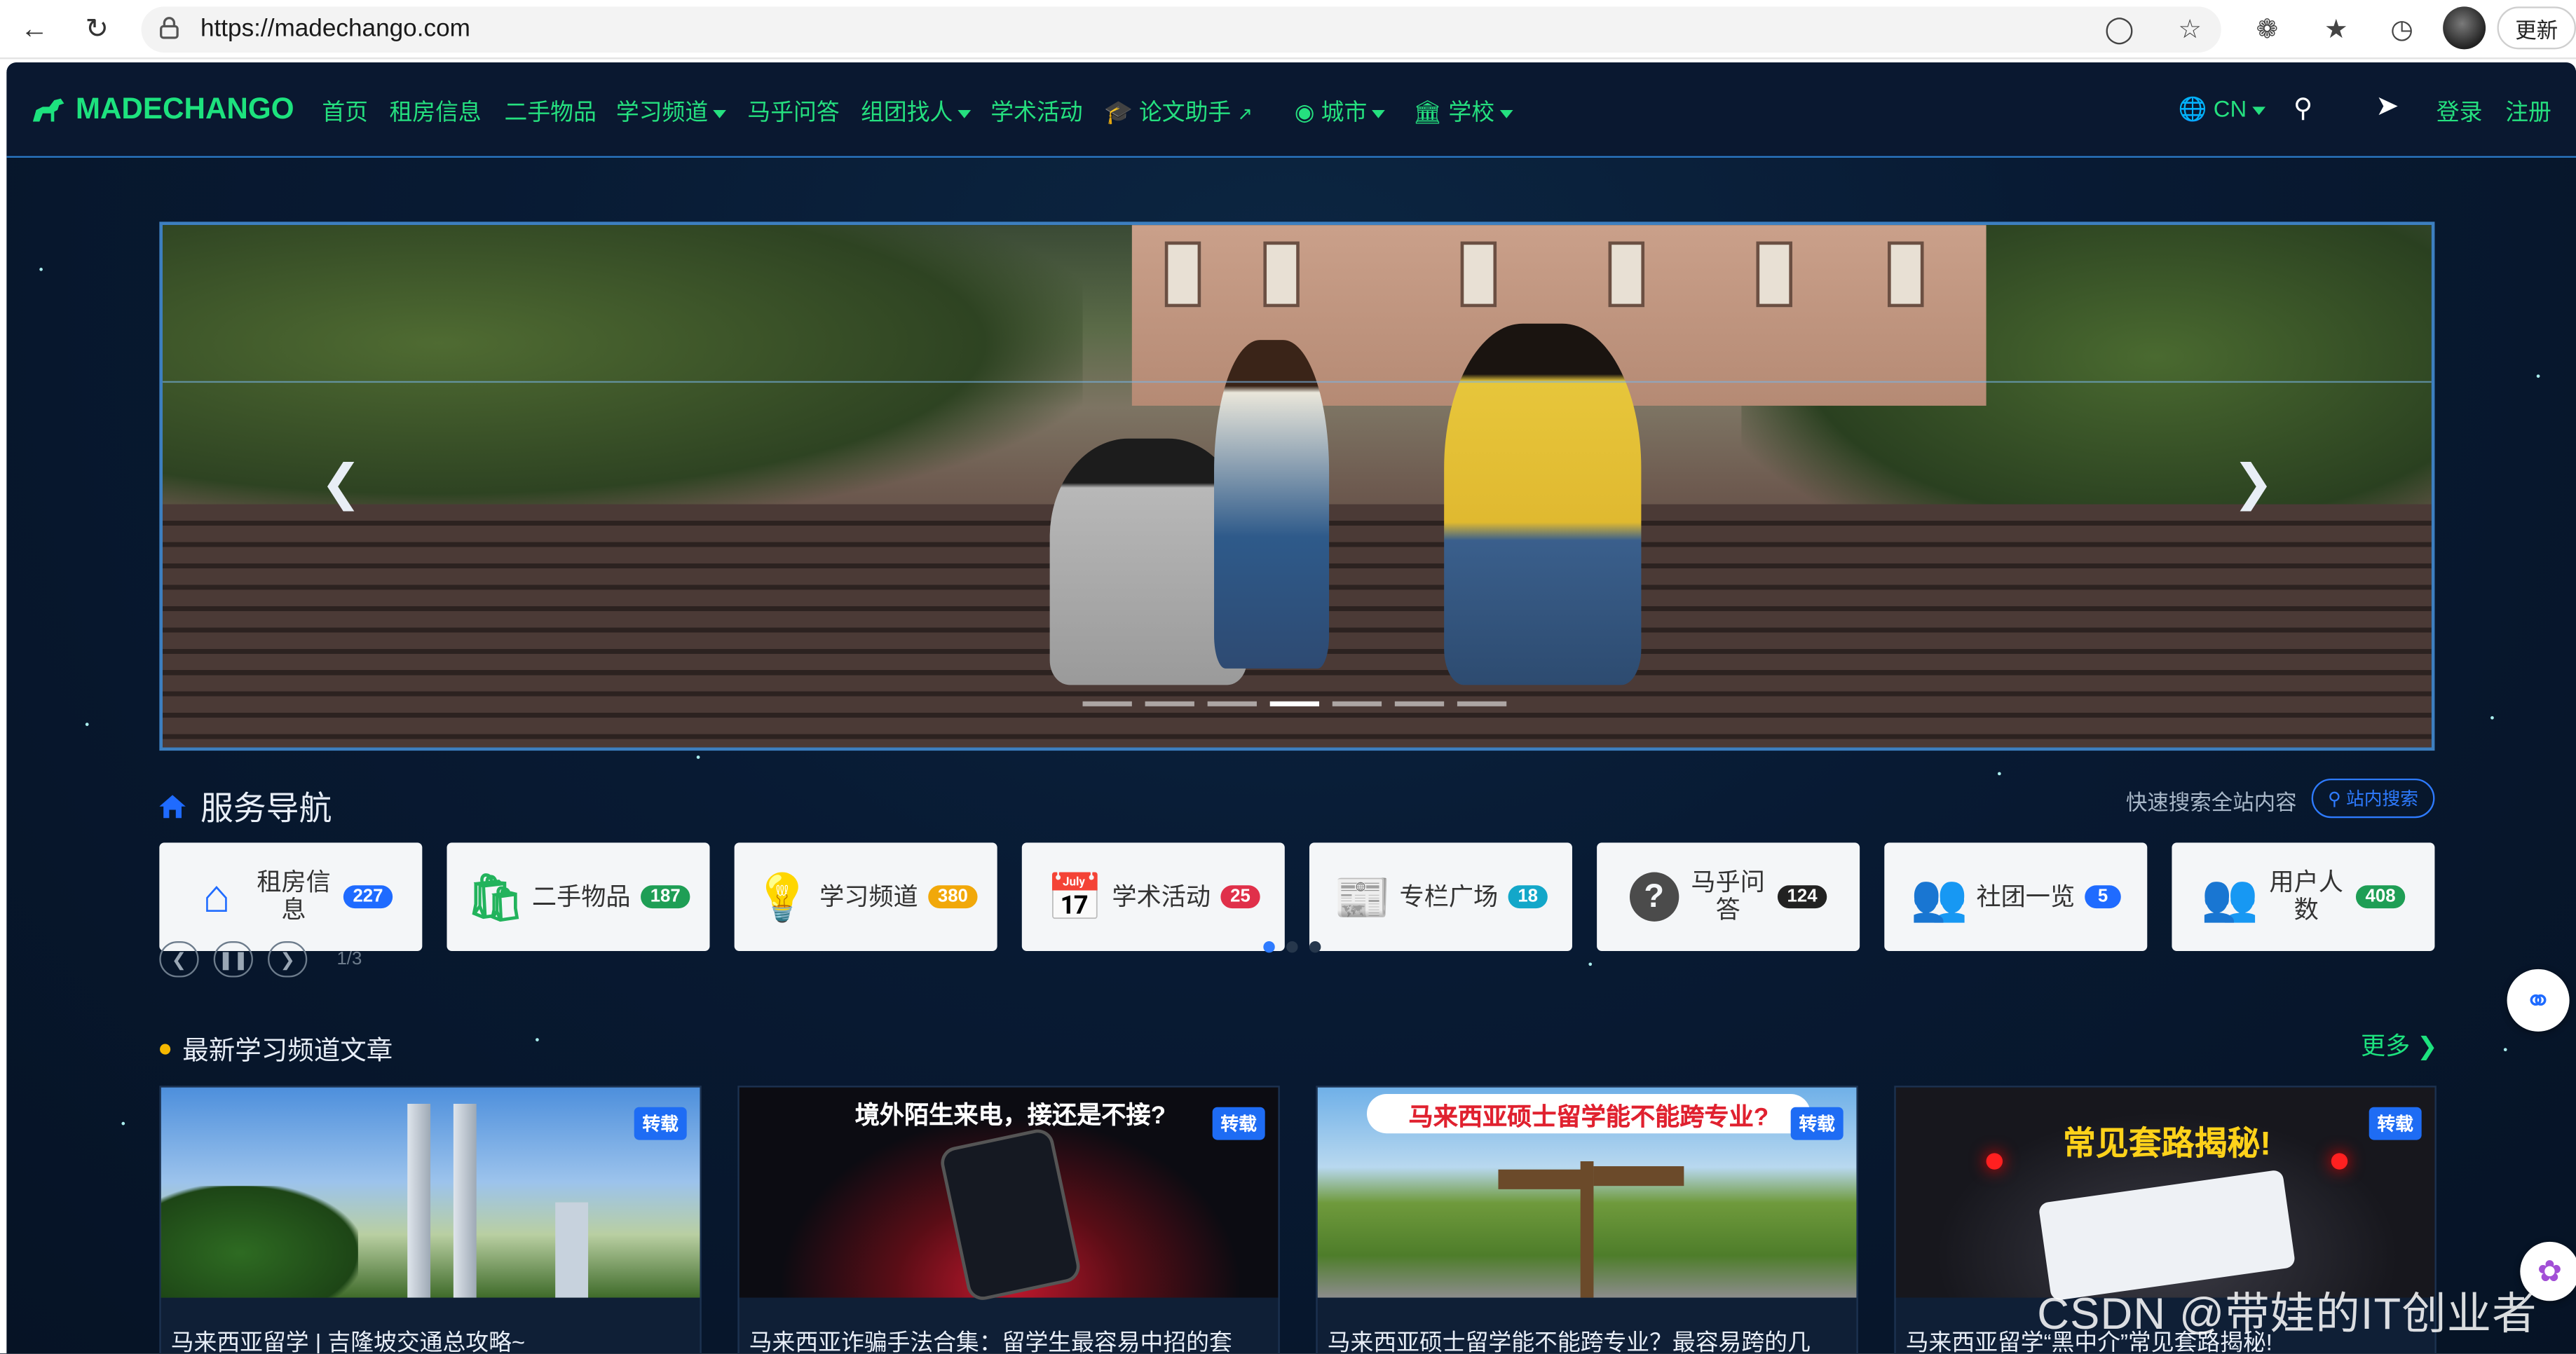 The image size is (2576, 1354). I want to click on service-card: ⌂ 租房信息 227, so click(291, 897).